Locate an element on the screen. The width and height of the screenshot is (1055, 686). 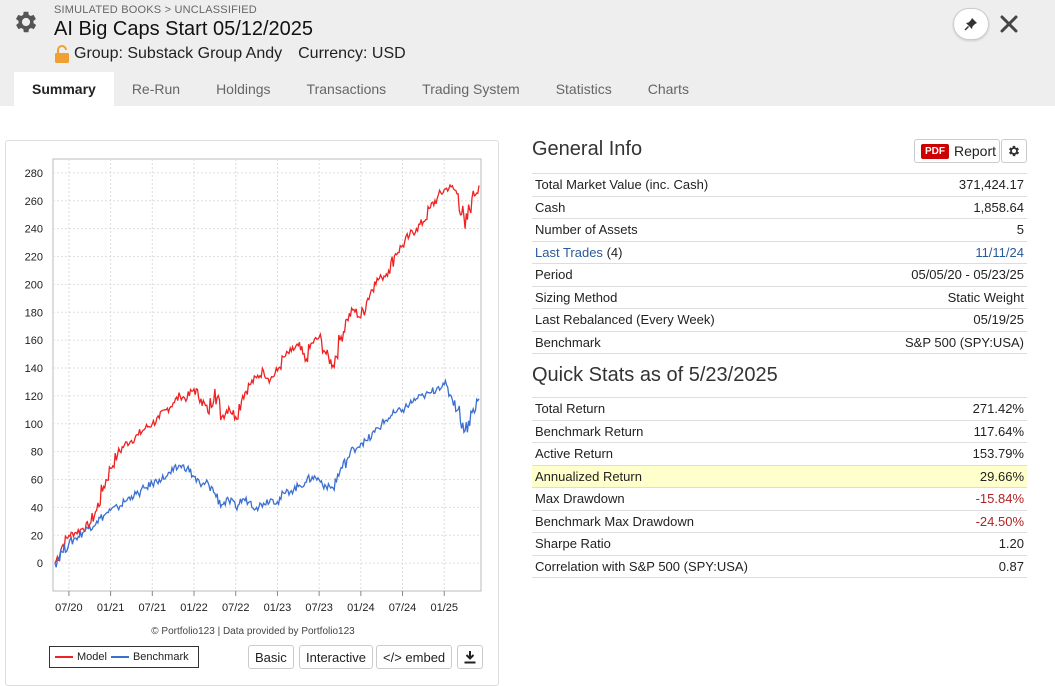
y-tick-label: 80 is located at coordinates (37, 453).